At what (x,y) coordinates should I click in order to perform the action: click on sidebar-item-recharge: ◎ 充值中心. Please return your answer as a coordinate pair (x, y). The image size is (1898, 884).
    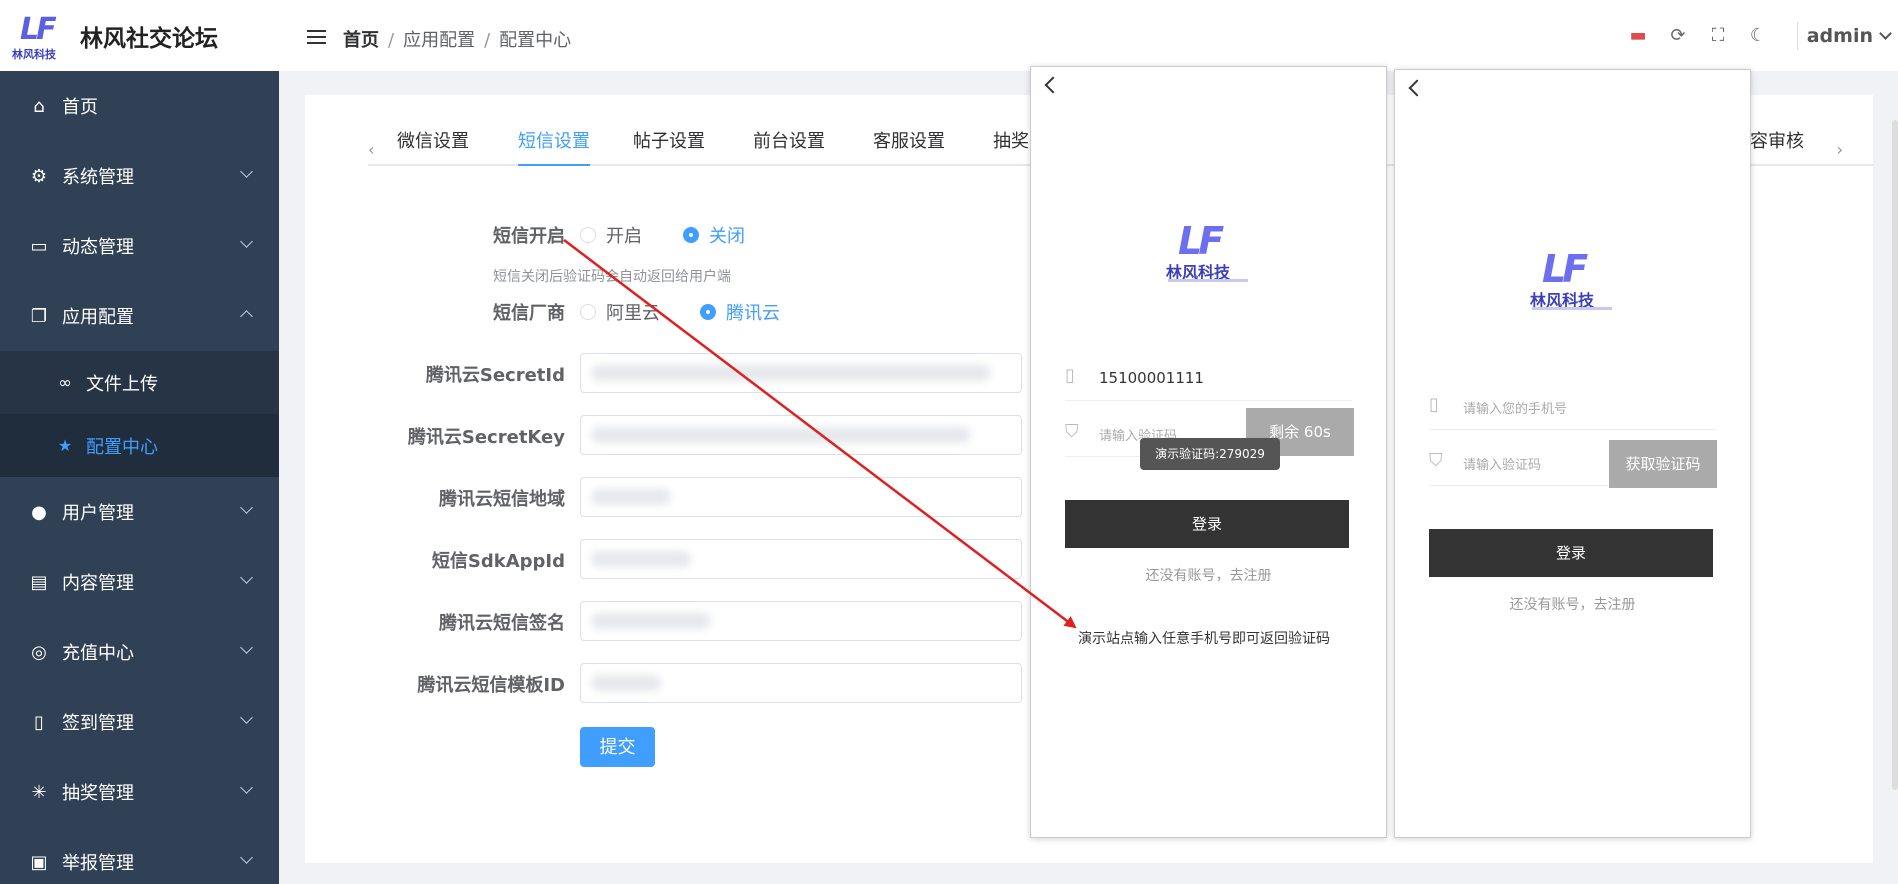
    Looking at the image, I should click on (139, 652).